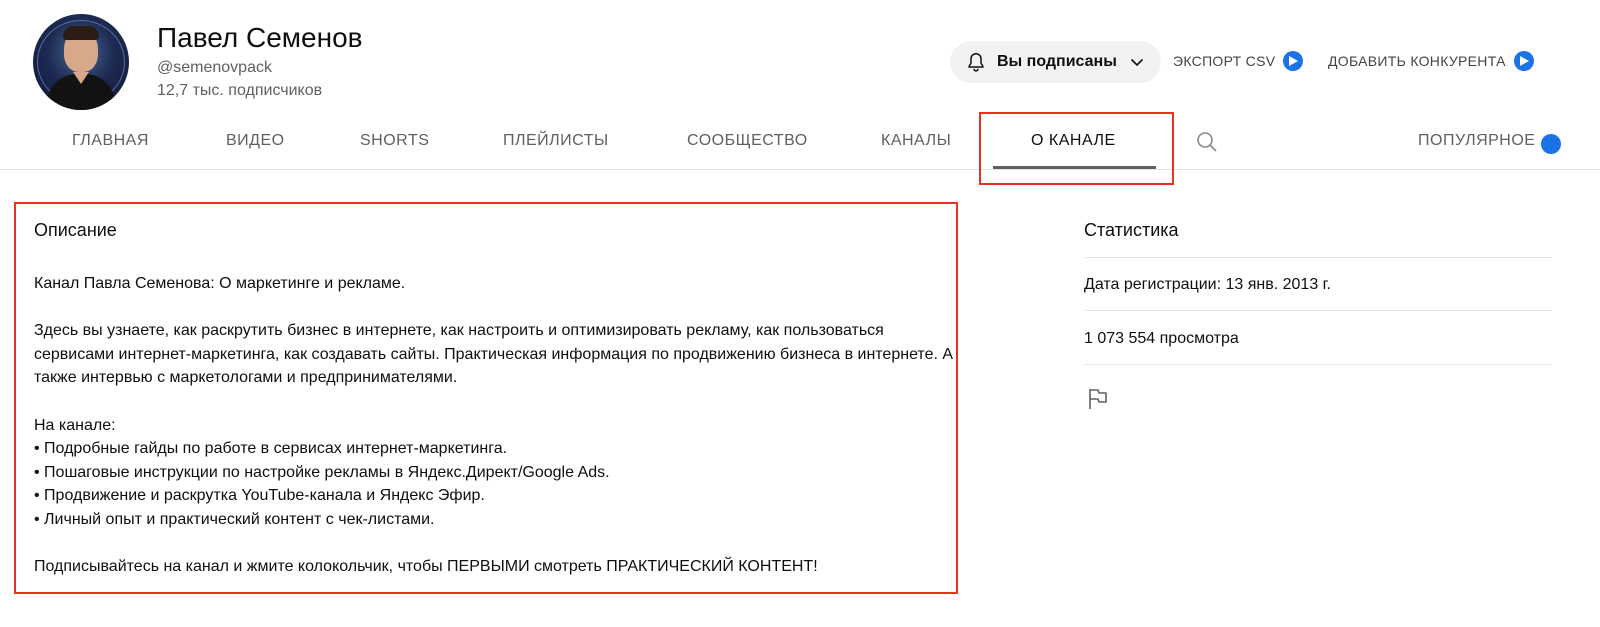 The image size is (1600, 627). What do you see at coordinates (1318, 389) in the screenshot?
I see `stats-report-row` at bounding box center [1318, 389].